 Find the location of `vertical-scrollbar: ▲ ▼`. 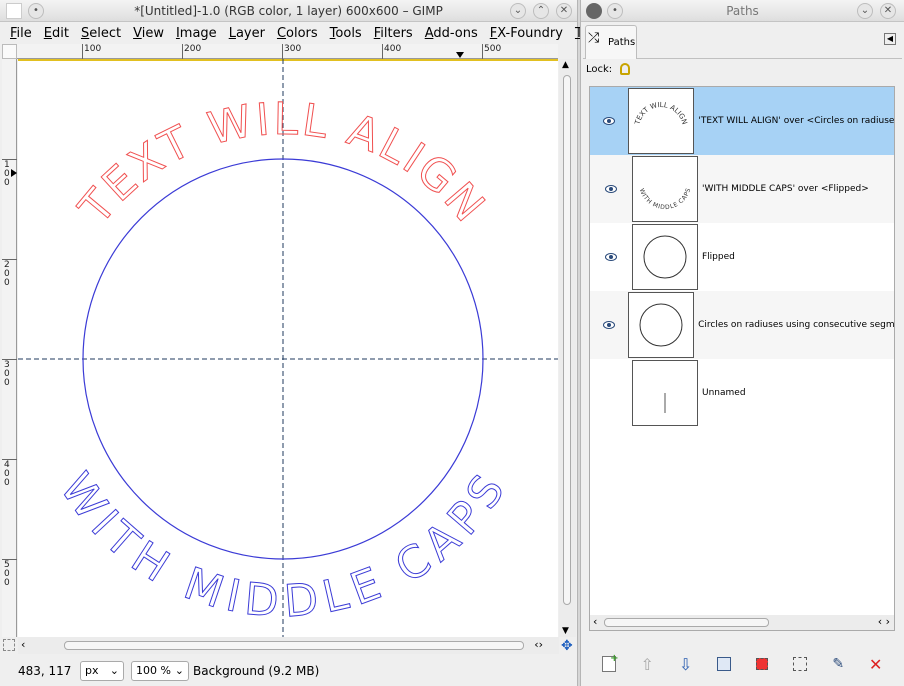

vertical-scrollbar: ▲ ▼ is located at coordinates (567, 348).